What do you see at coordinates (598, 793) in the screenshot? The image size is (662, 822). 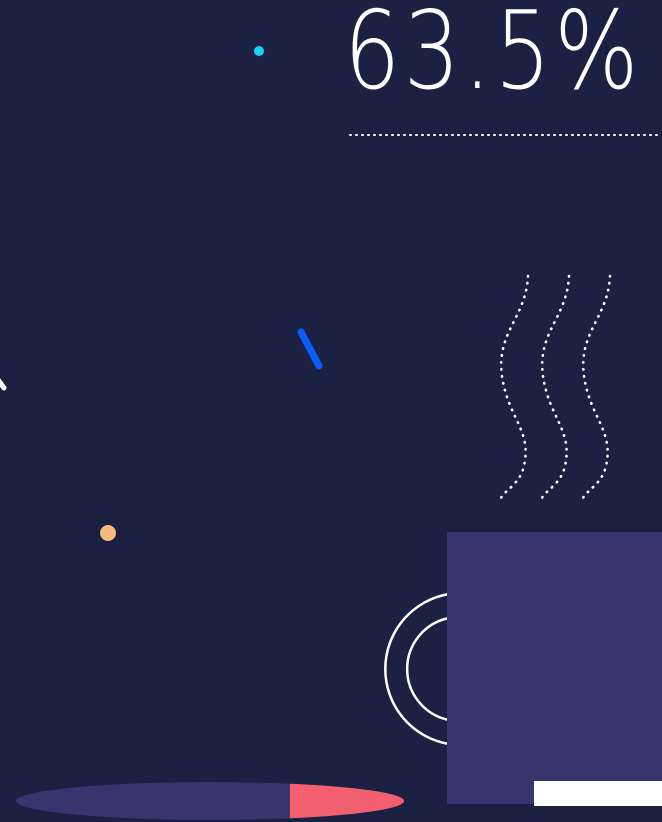 I see `mug-base-stripe` at bounding box center [598, 793].